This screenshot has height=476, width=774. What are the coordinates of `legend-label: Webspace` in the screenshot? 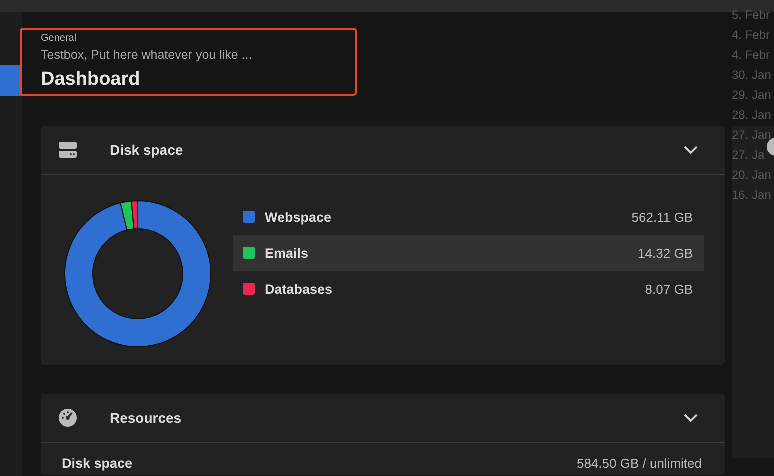 It's located at (299, 217).